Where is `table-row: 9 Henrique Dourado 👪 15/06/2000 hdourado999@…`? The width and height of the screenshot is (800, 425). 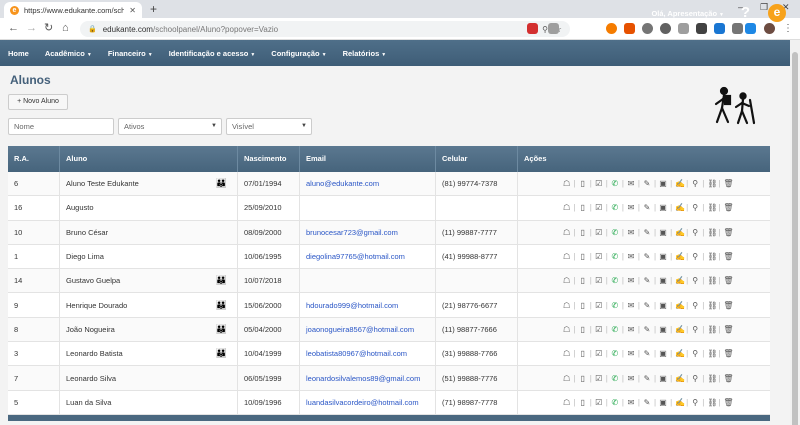
table-row: 9 Henrique Dourado 👪 15/06/2000 hdourado999@… is located at coordinates (389, 305).